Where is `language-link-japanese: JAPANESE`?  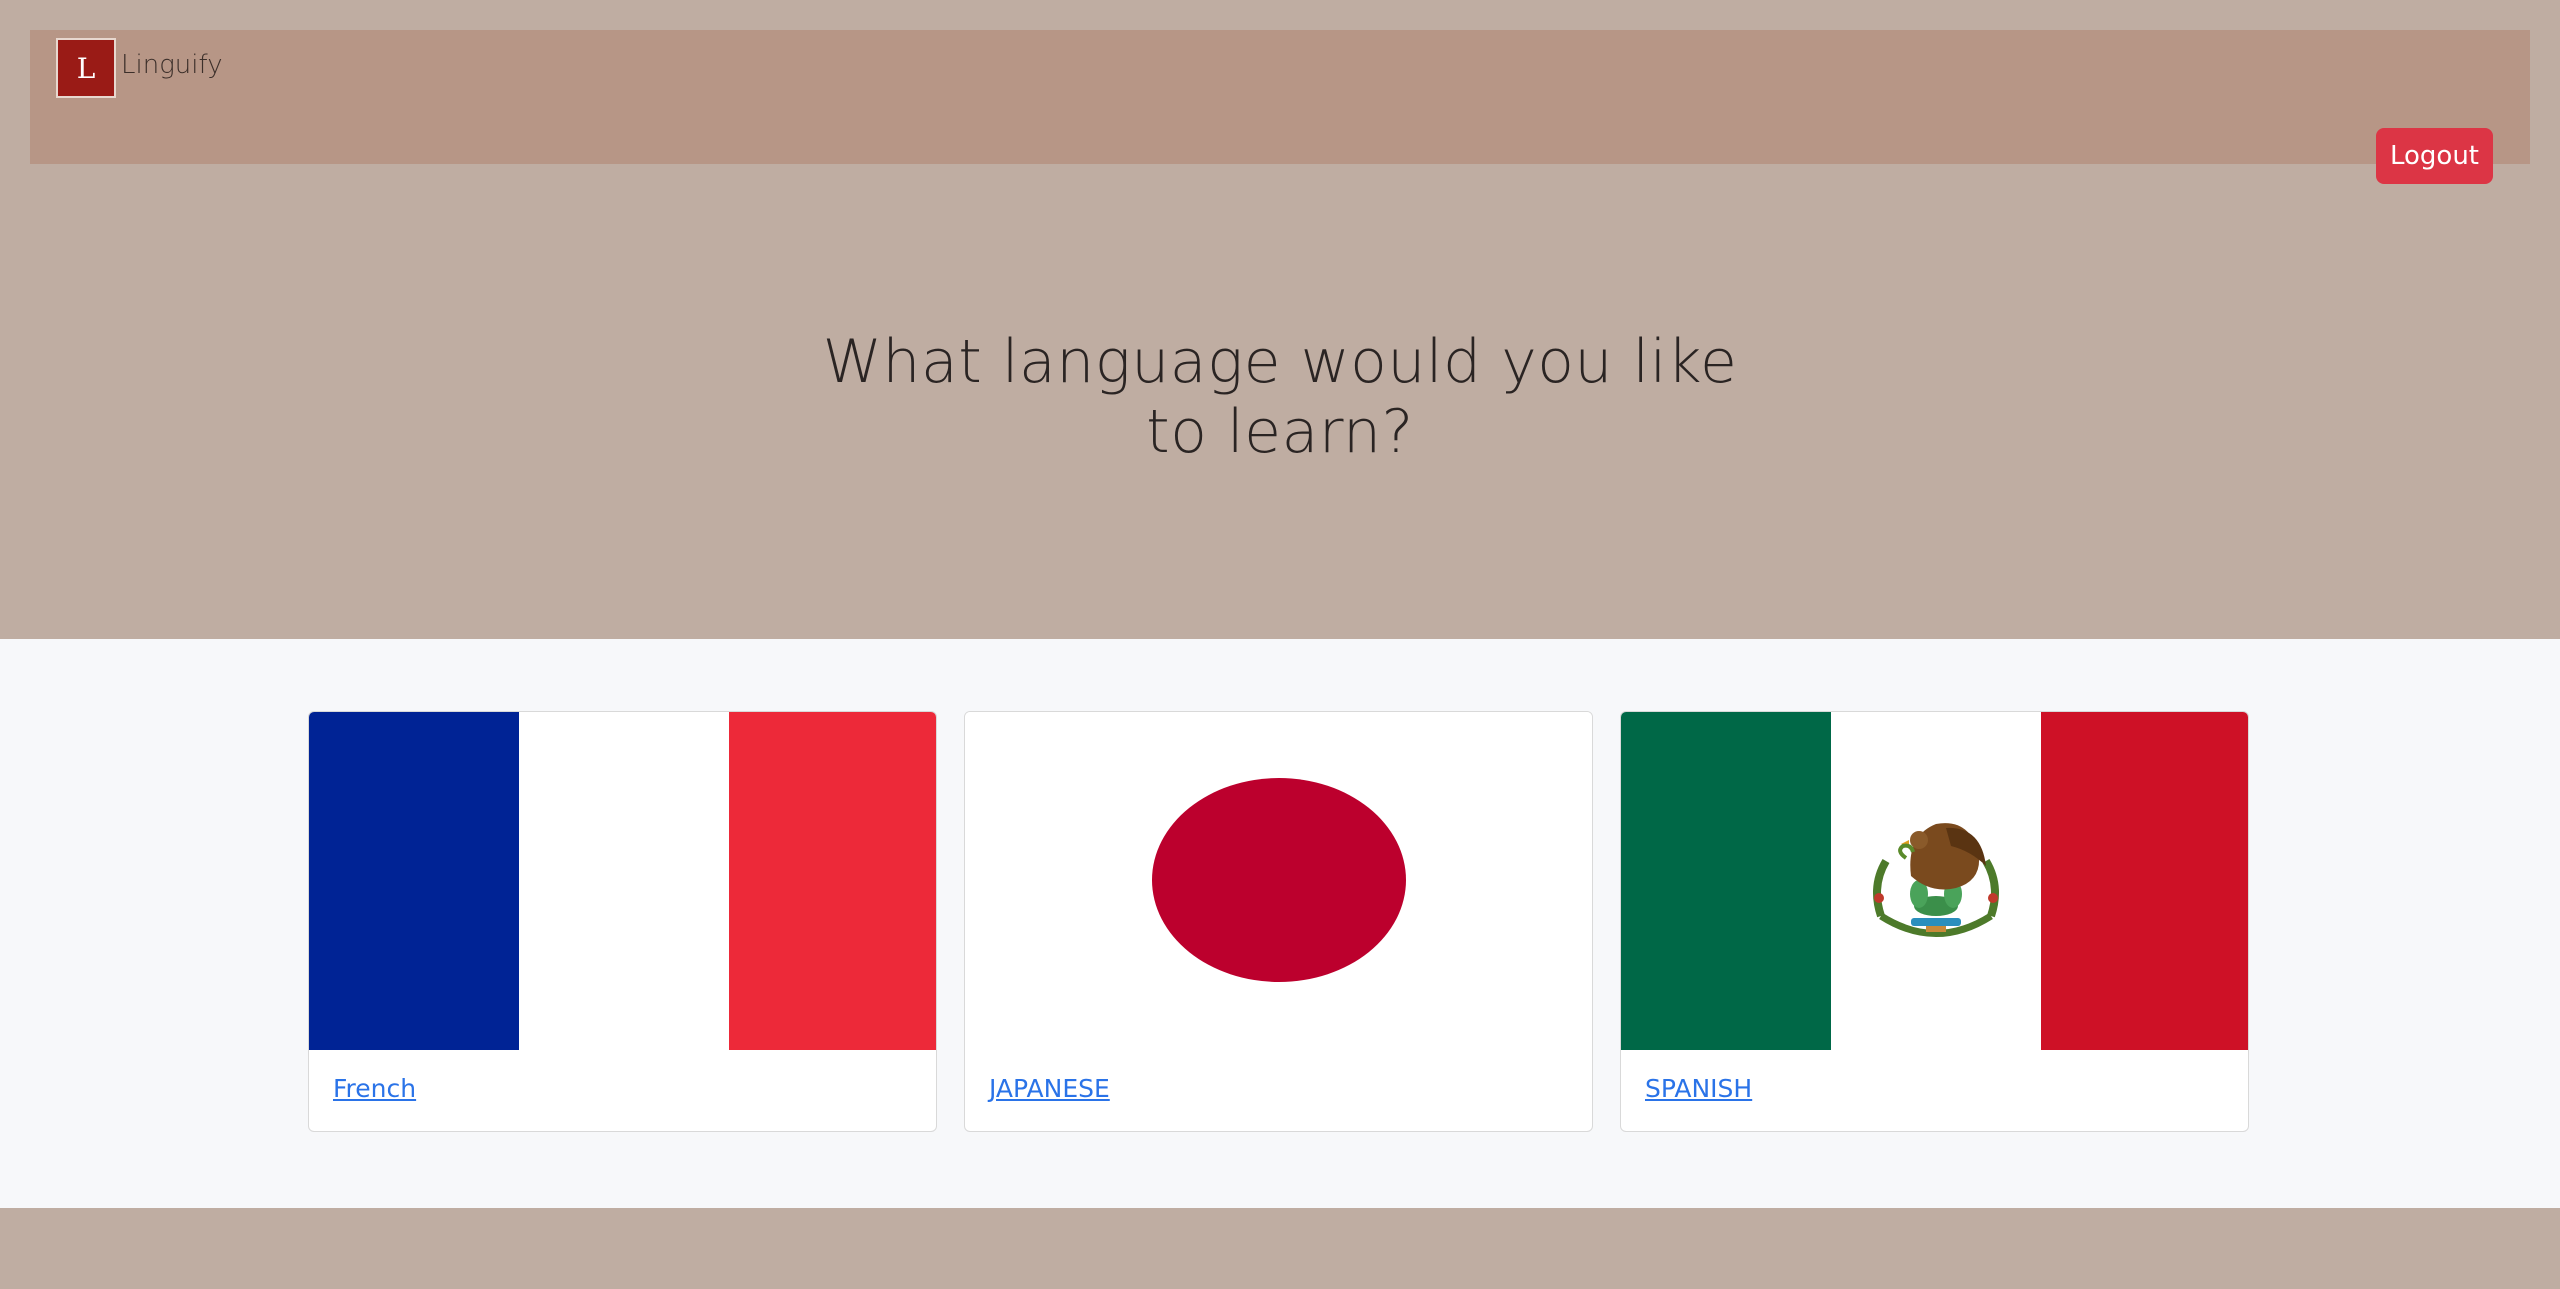
language-link-japanese: JAPANESE is located at coordinates (1049, 1088).